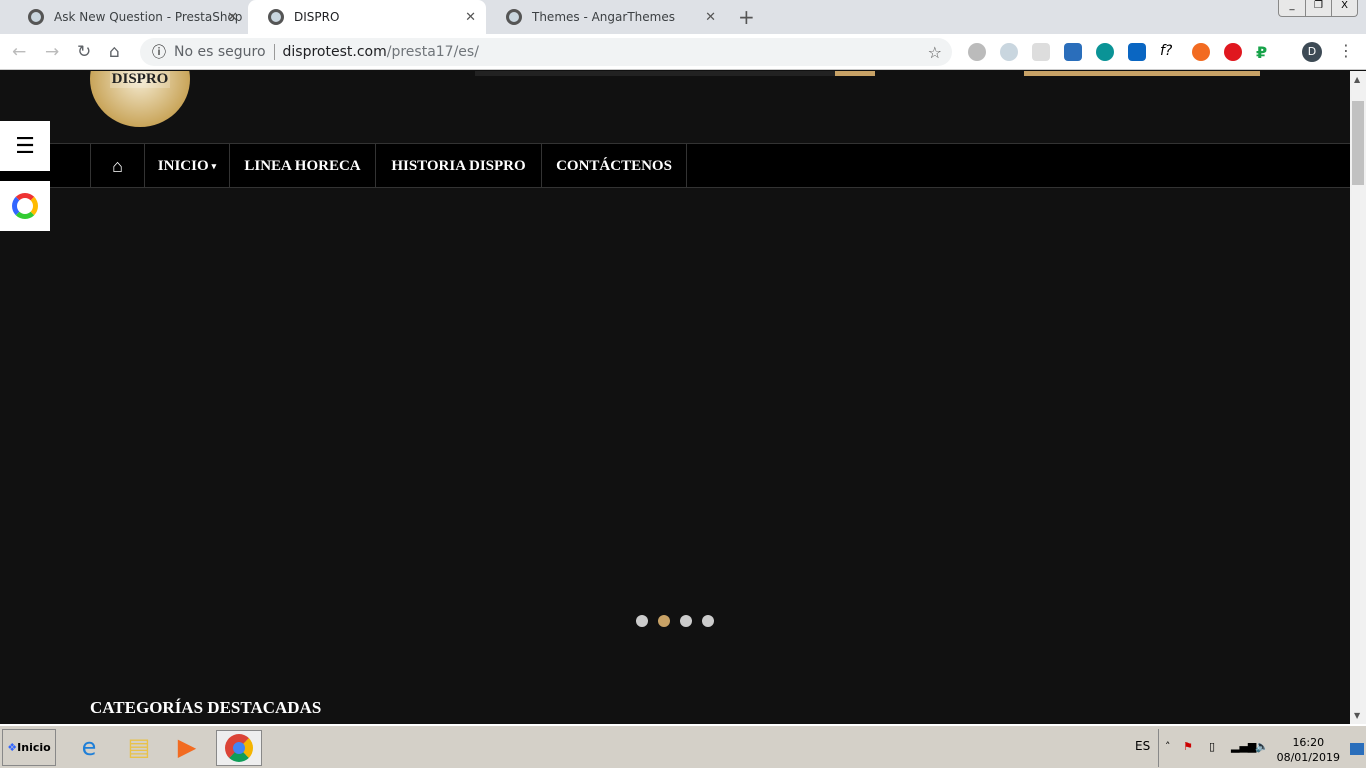  What do you see at coordinates (655, 73) in the screenshot?
I see `search-bar` at bounding box center [655, 73].